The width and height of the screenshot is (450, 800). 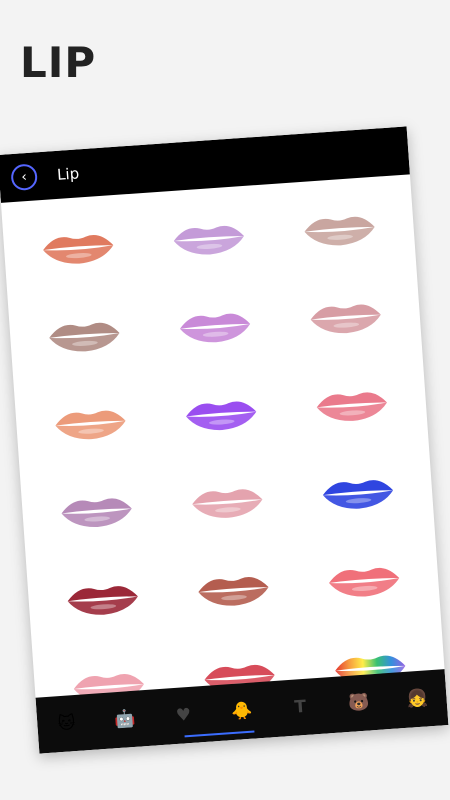 What do you see at coordinates (300, 707) in the screenshot?
I see `text-icon: T` at bounding box center [300, 707].